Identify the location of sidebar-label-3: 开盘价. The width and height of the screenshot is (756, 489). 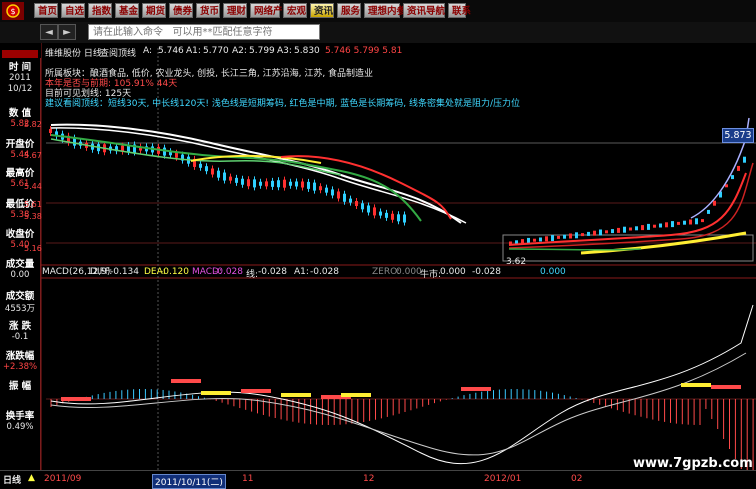
(20, 144).